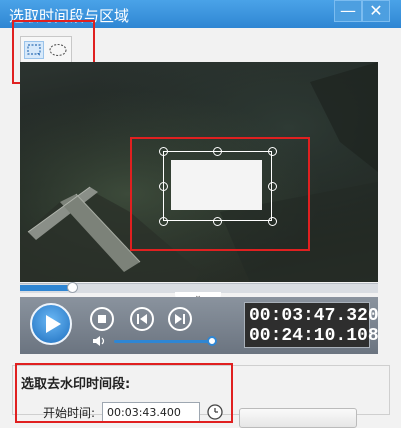  Describe the element at coordinates (124, 393) in the screenshot. I see `section-highlight` at that location.